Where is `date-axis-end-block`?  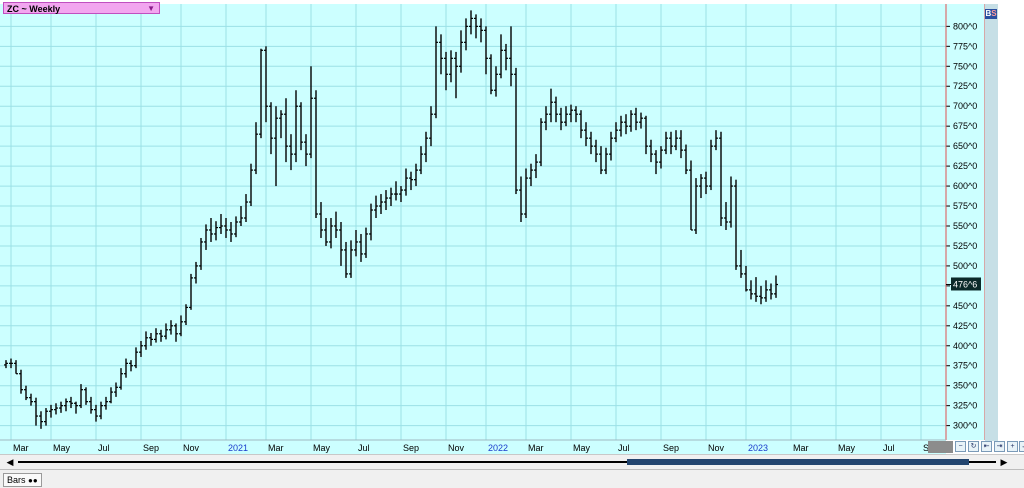
date-axis-end-block is located at coordinates (940, 447).